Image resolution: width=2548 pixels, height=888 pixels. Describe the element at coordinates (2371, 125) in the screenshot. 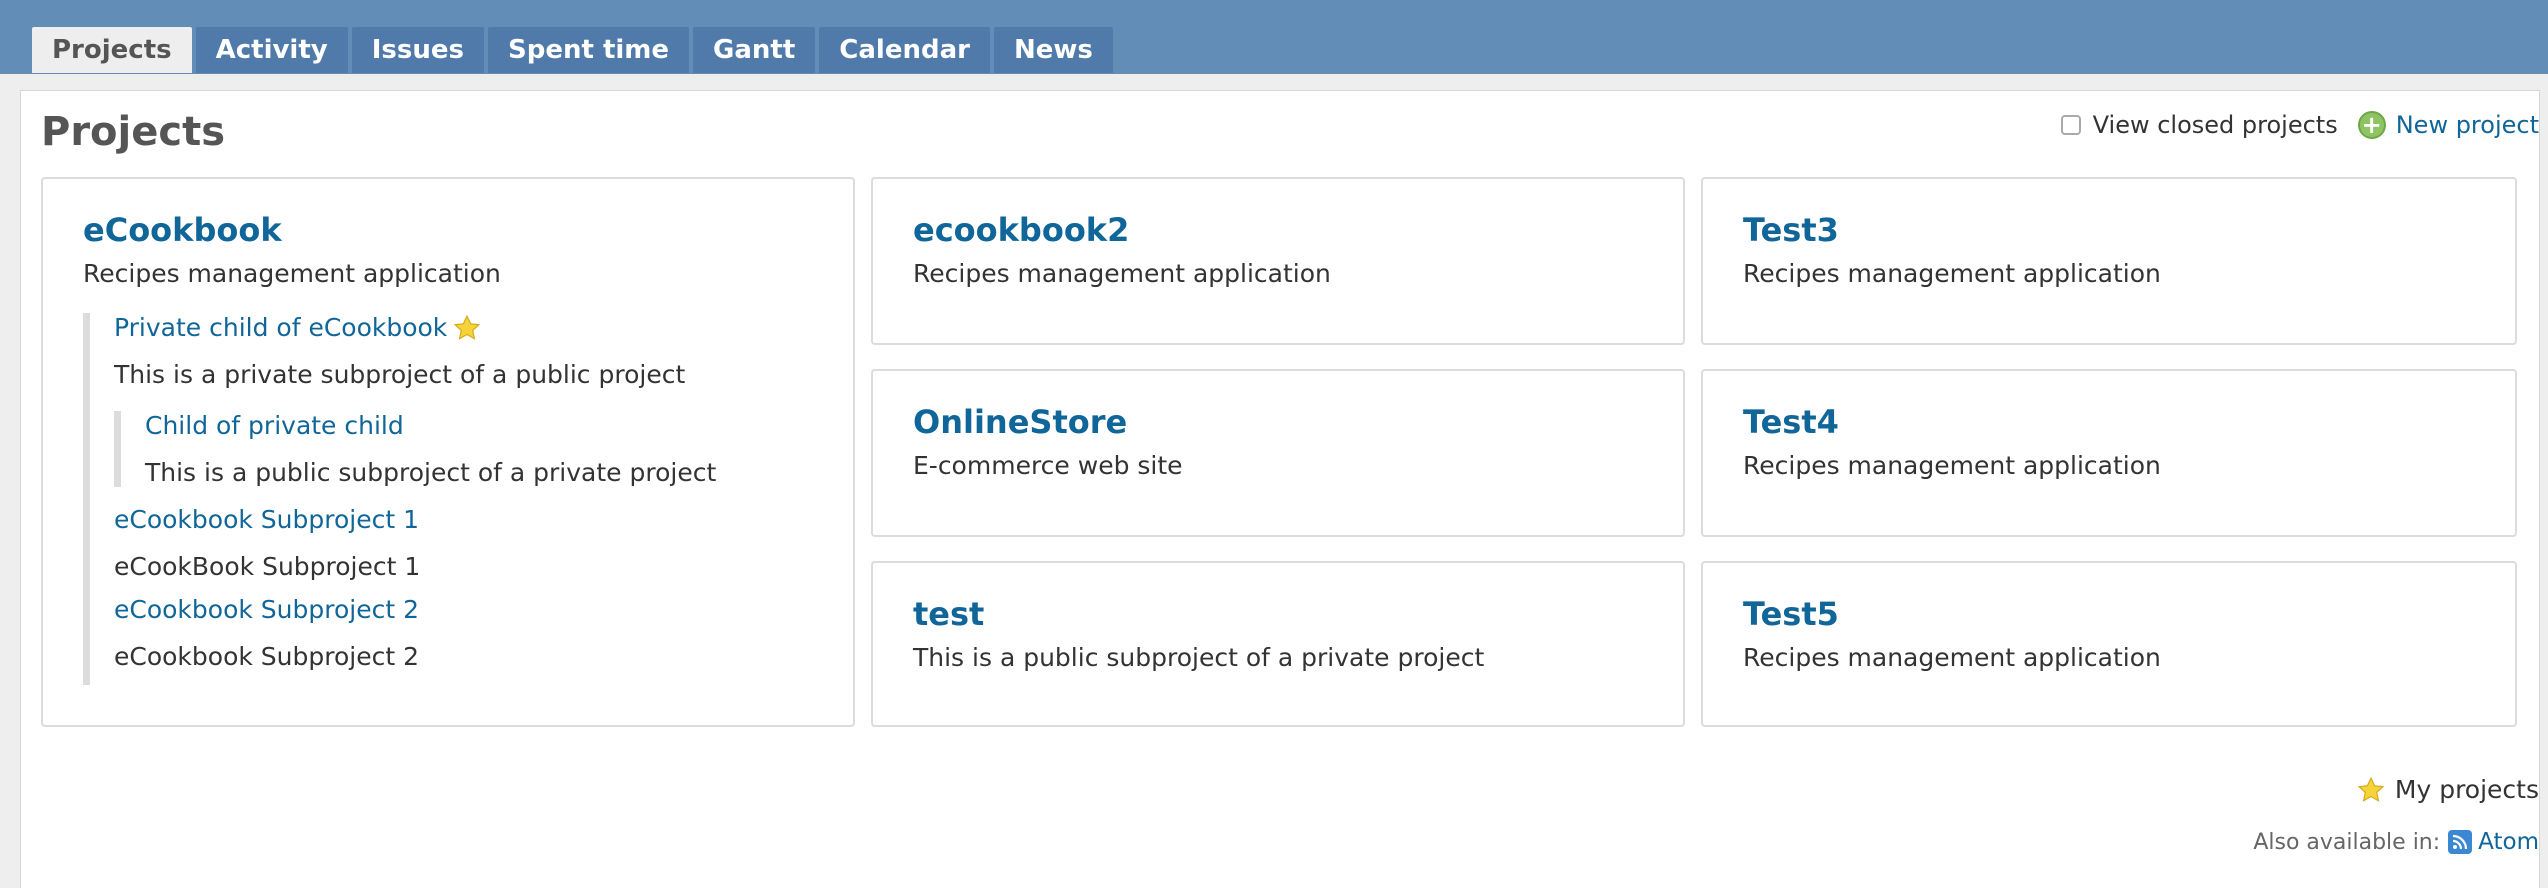

I see `add-icon: +` at that location.